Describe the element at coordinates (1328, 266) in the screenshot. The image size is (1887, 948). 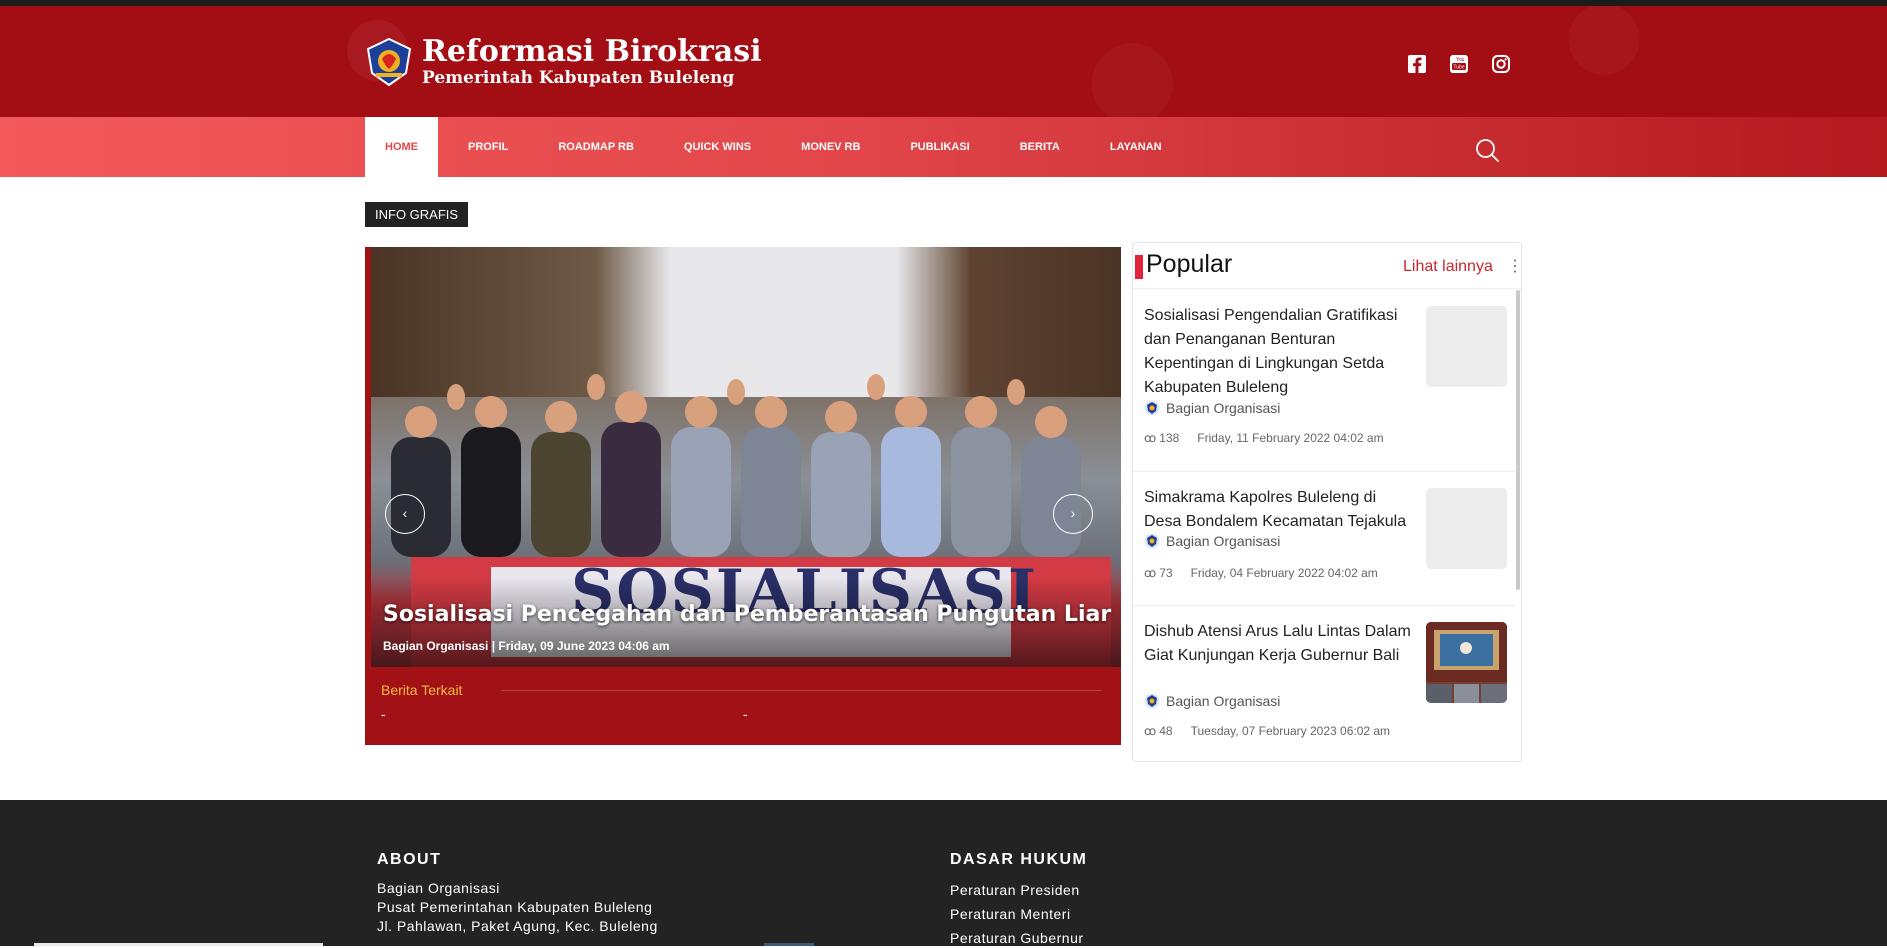
I see `popular-header: Popular Lihat lainnya ⋮` at that location.